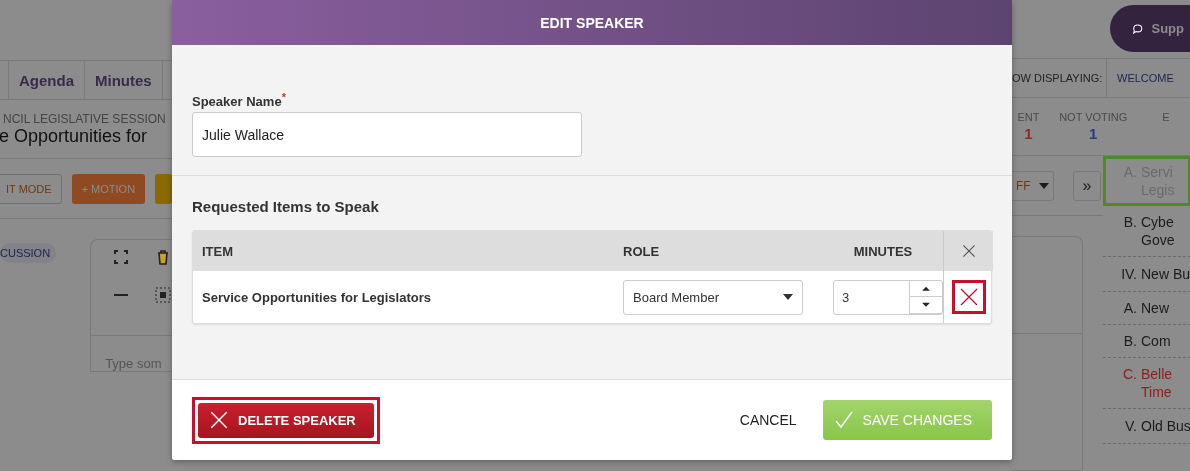  Describe the element at coordinates (163, 295) in the screenshot. I see `select-all-icon` at that location.